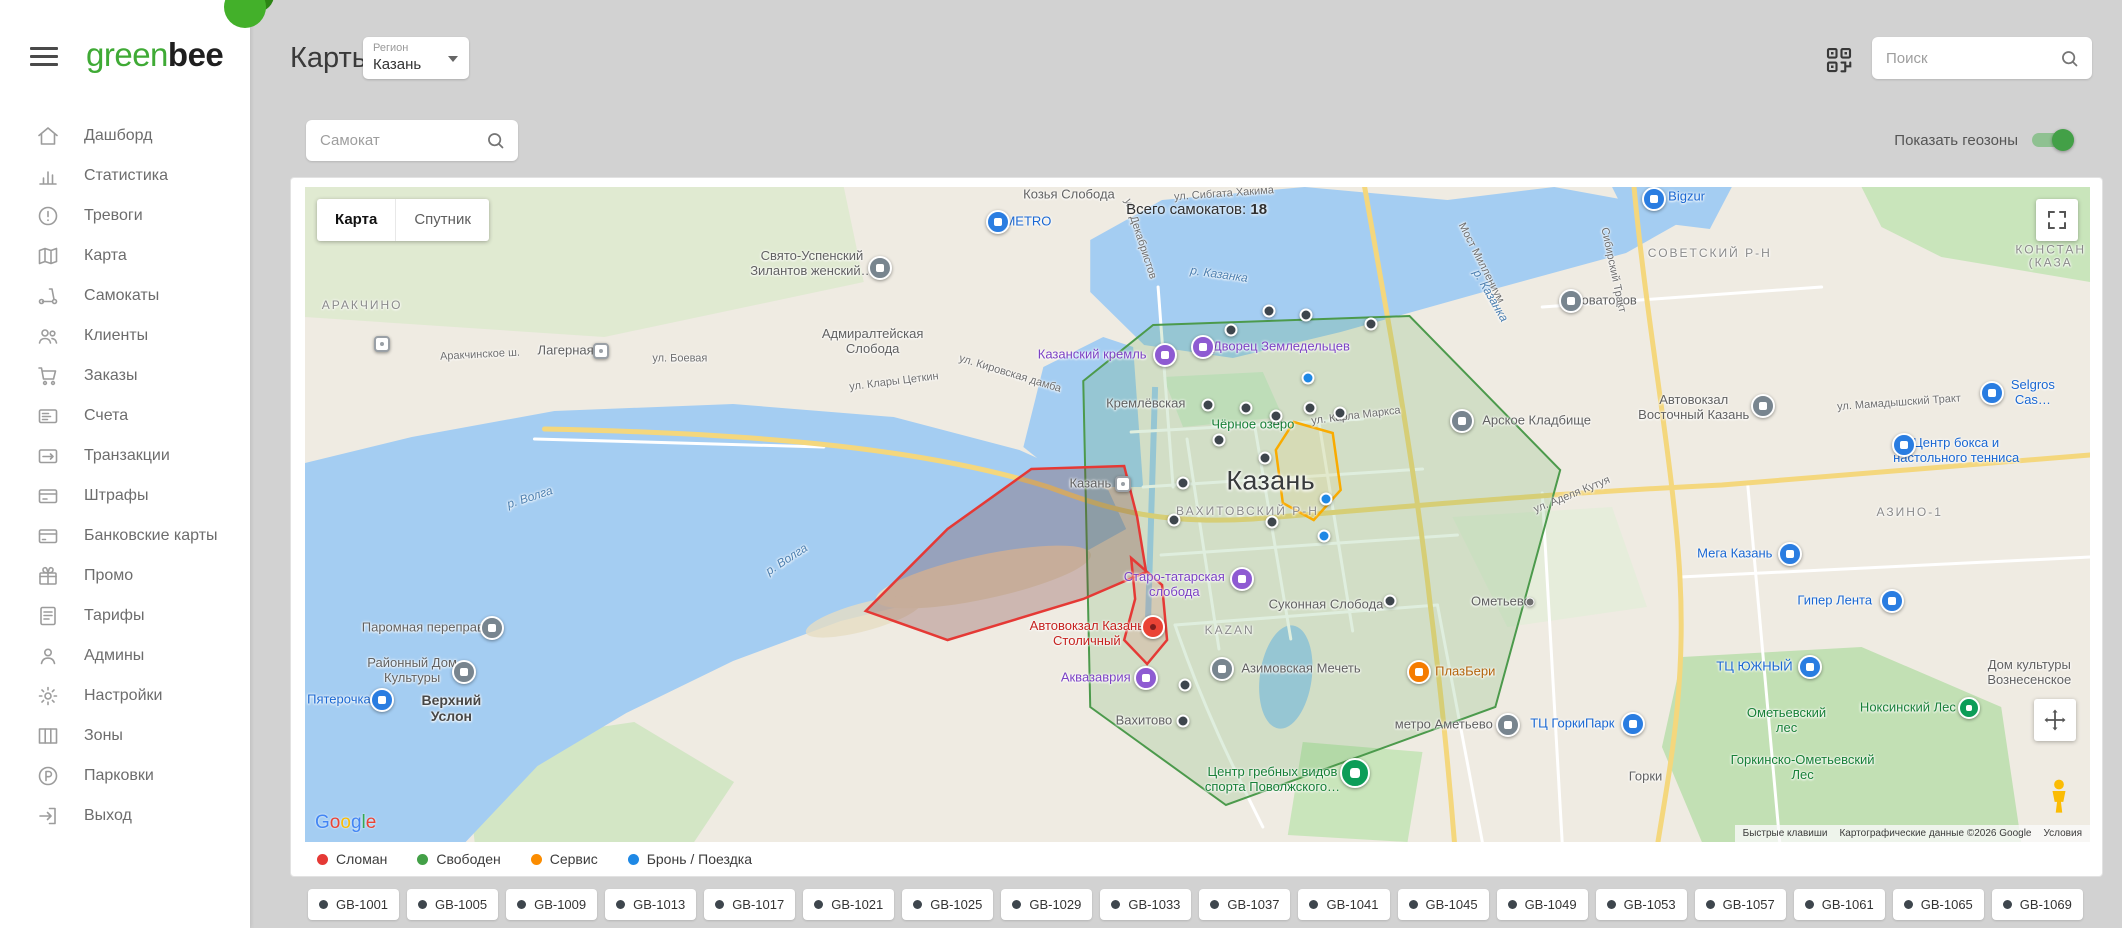 This screenshot has height=928, width=2122. I want to click on scooter-chip: GB-1041, so click(1344, 904).